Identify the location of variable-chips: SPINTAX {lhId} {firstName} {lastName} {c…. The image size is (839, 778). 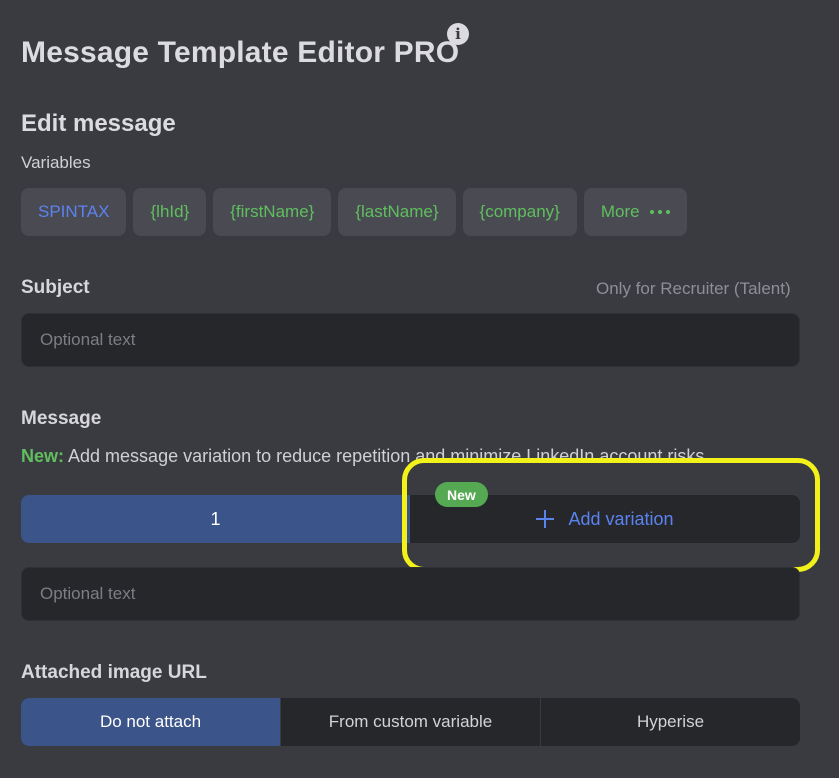
(354, 212).